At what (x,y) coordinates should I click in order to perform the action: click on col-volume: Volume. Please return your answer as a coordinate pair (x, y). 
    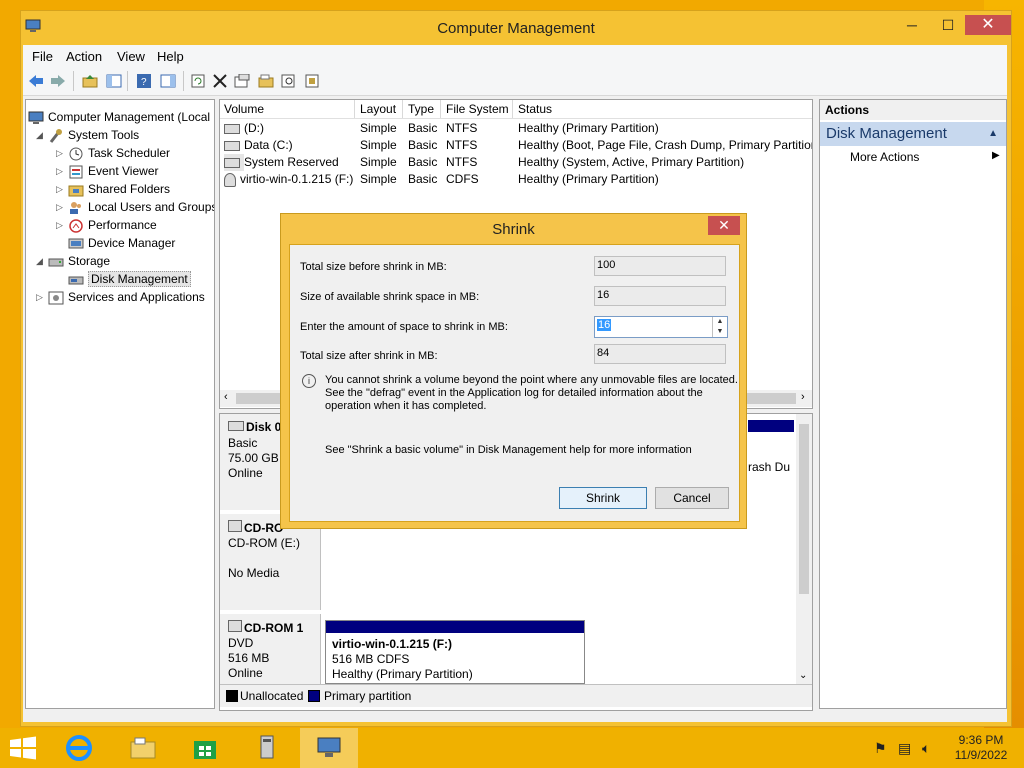
    Looking at the image, I should click on (244, 109).